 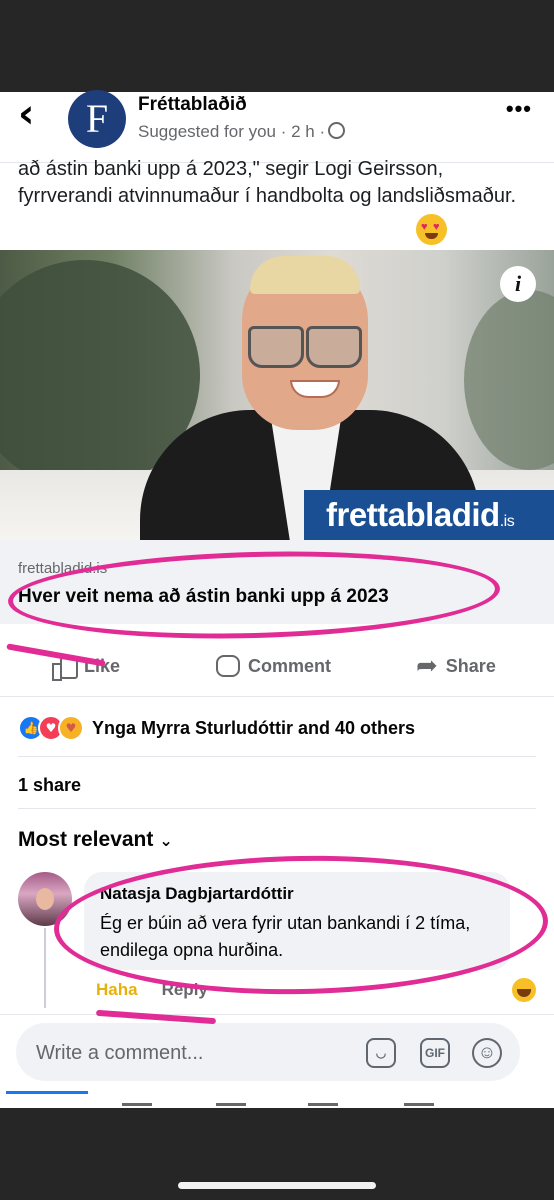 What do you see at coordinates (47, 1092) in the screenshot?
I see `active-tab-indicator` at bounding box center [47, 1092].